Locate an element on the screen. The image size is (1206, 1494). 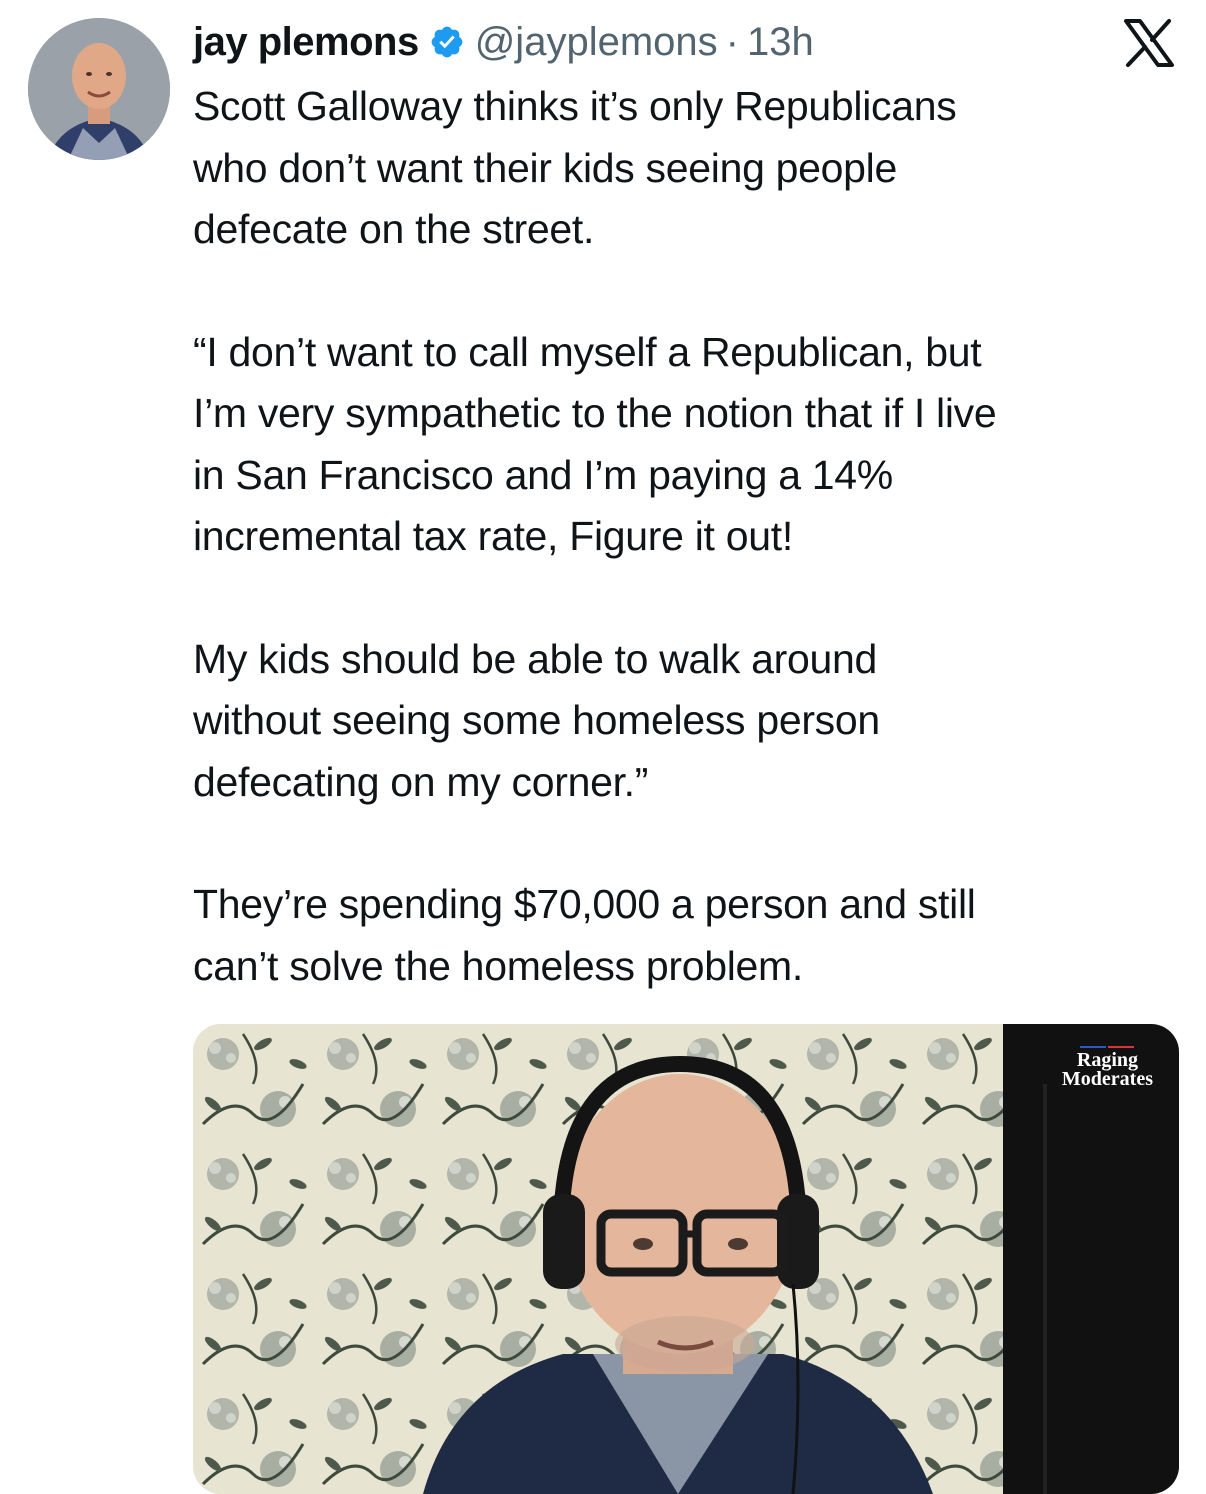
x-logo-icon is located at coordinates (1149, 43).